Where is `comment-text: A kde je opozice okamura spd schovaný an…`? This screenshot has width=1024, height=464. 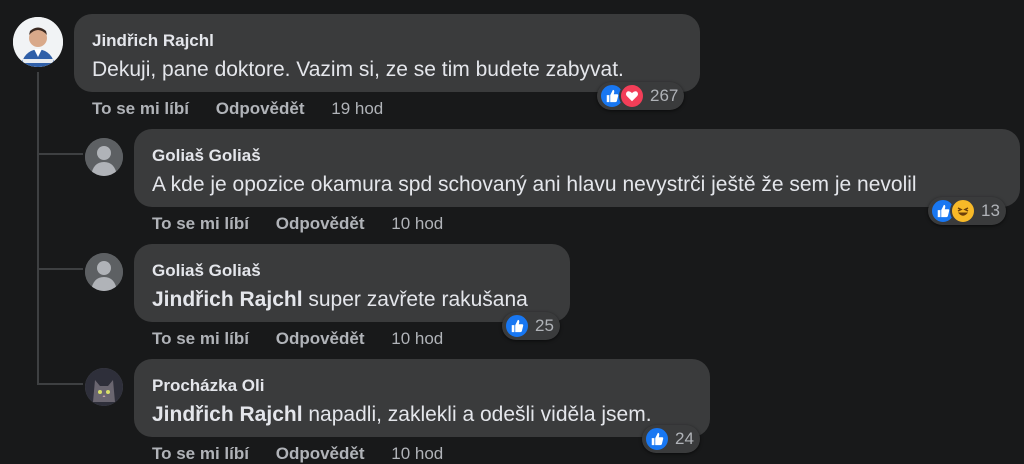 comment-text: A kde je opozice okamura spd schovaný an… is located at coordinates (534, 185).